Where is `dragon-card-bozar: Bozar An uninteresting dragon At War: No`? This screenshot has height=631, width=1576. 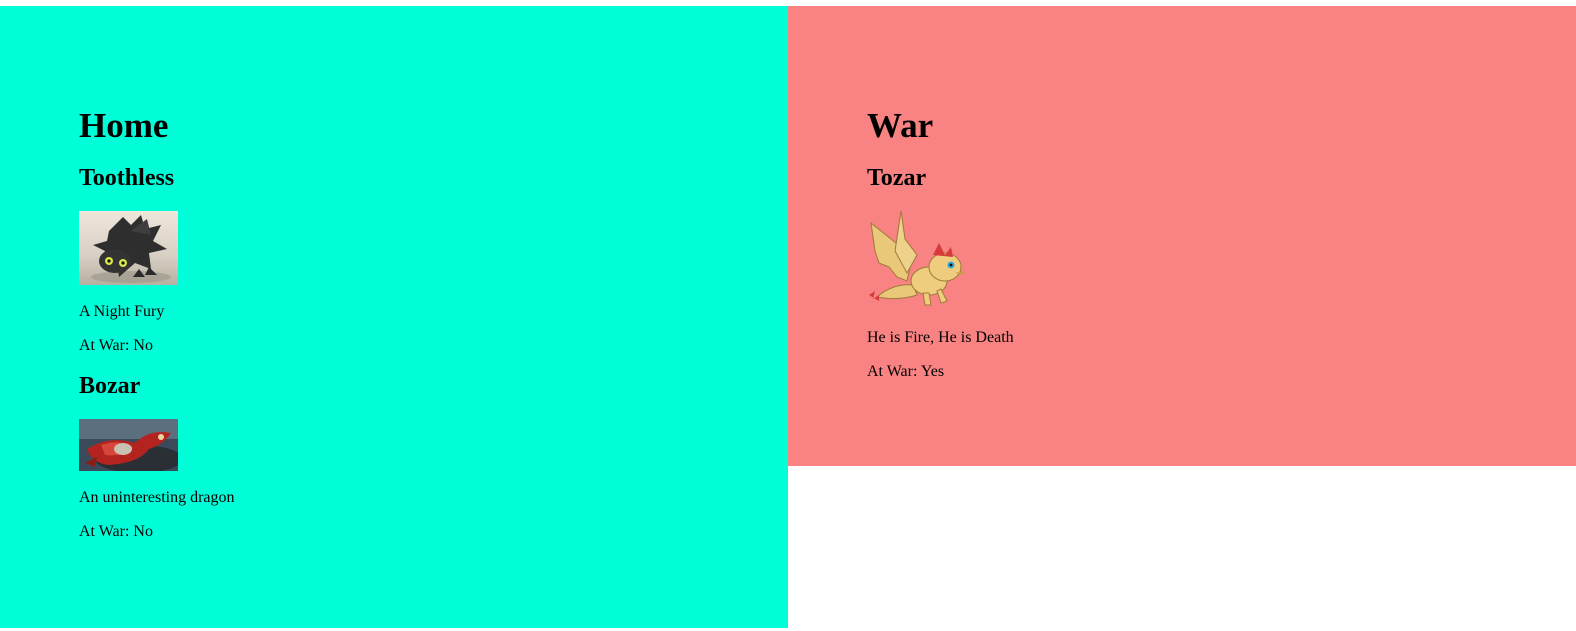 dragon-card-bozar: Bozar An uninteresting dragon At War: No is located at coordinates (433, 456).